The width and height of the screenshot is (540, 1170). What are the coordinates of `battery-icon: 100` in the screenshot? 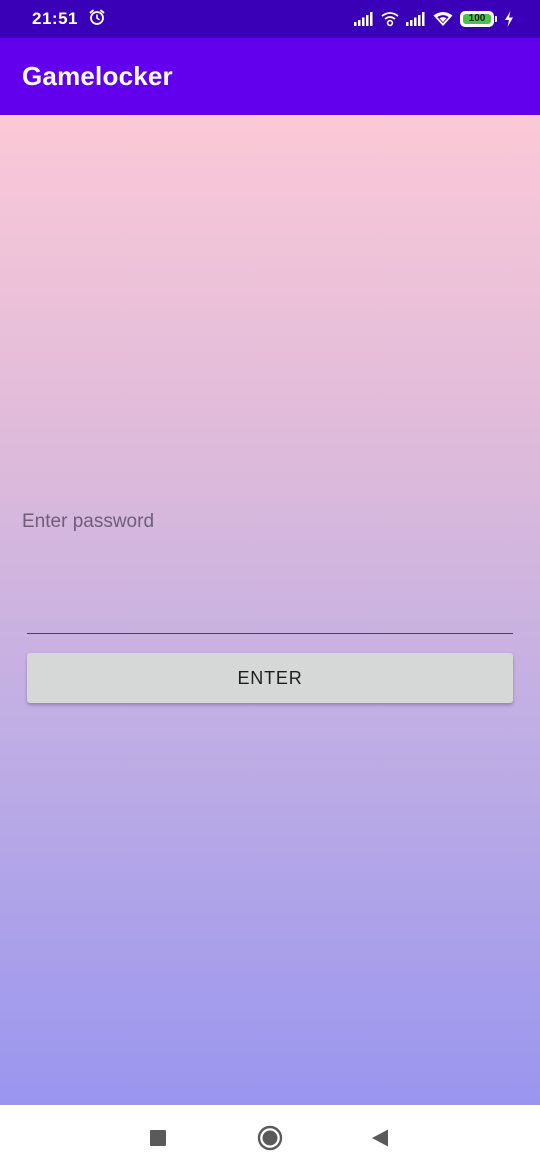 It's located at (478, 19).